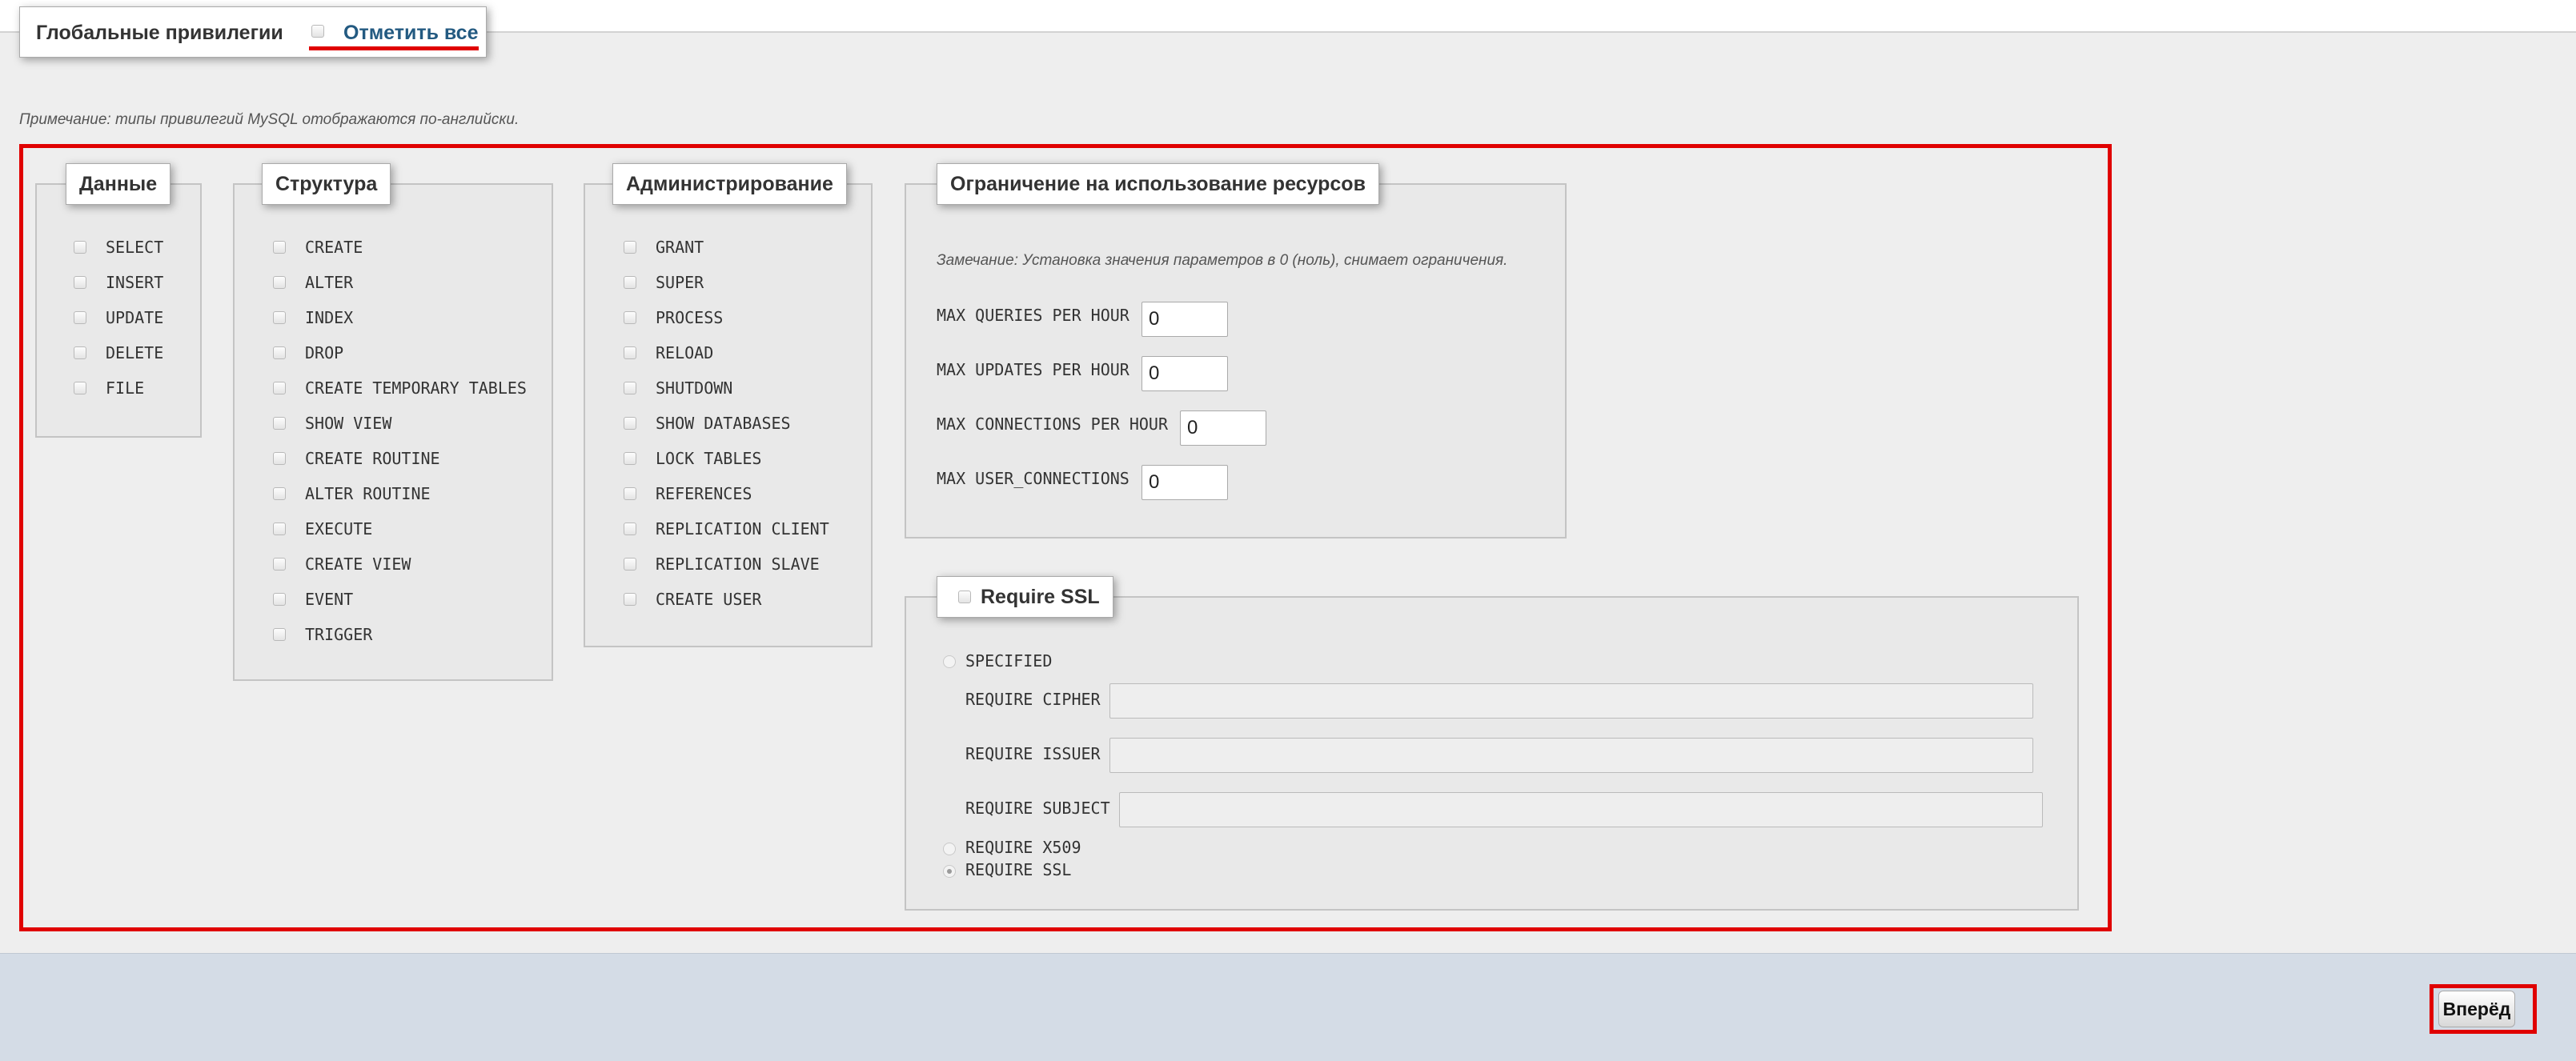  Describe the element at coordinates (329, 317) in the screenshot. I see `privilege-label: INDEX` at that location.